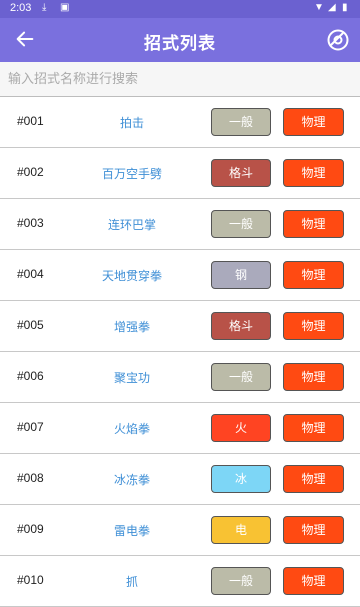 The width and height of the screenshot is (360, 607). What do you see at coordinates (30, 427) in the screenshot?
I see `move-number: #007` at bounding box center [30, 427].